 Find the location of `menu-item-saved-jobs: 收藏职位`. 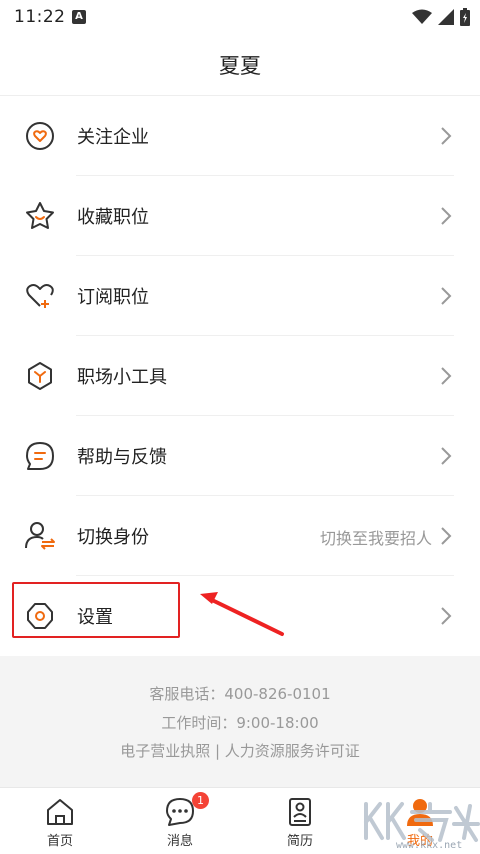

menu-item-saved-jobs: 收藏职位 is located at coordinates (240, 216).